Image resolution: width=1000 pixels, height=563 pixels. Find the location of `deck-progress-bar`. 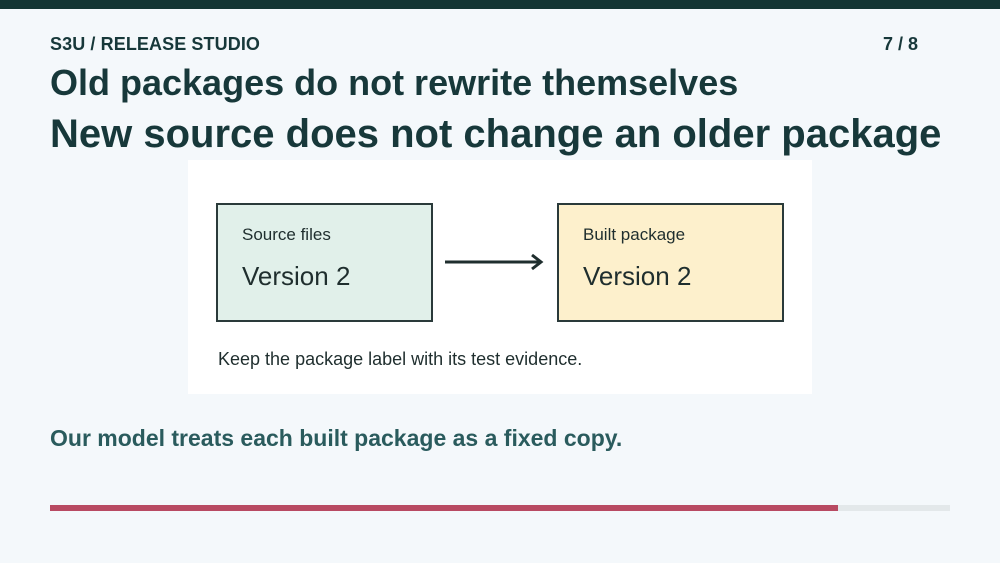

deck-progress-bar is located at coordinates (500, 508).